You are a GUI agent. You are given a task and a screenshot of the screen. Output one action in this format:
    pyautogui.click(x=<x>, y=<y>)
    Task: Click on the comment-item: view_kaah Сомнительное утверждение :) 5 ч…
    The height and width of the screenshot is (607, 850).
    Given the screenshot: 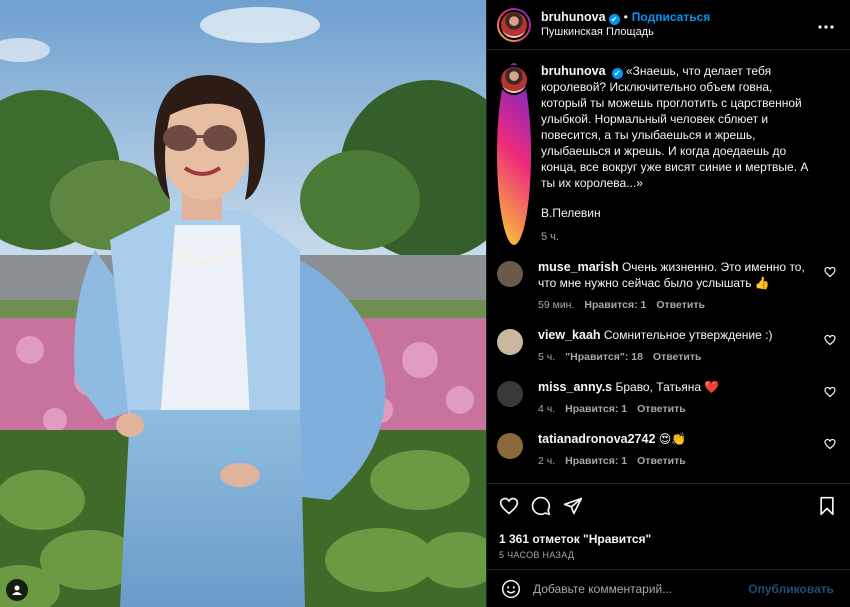 What is the action you would take?
    pyautogui.click(x=666, y=346)
    